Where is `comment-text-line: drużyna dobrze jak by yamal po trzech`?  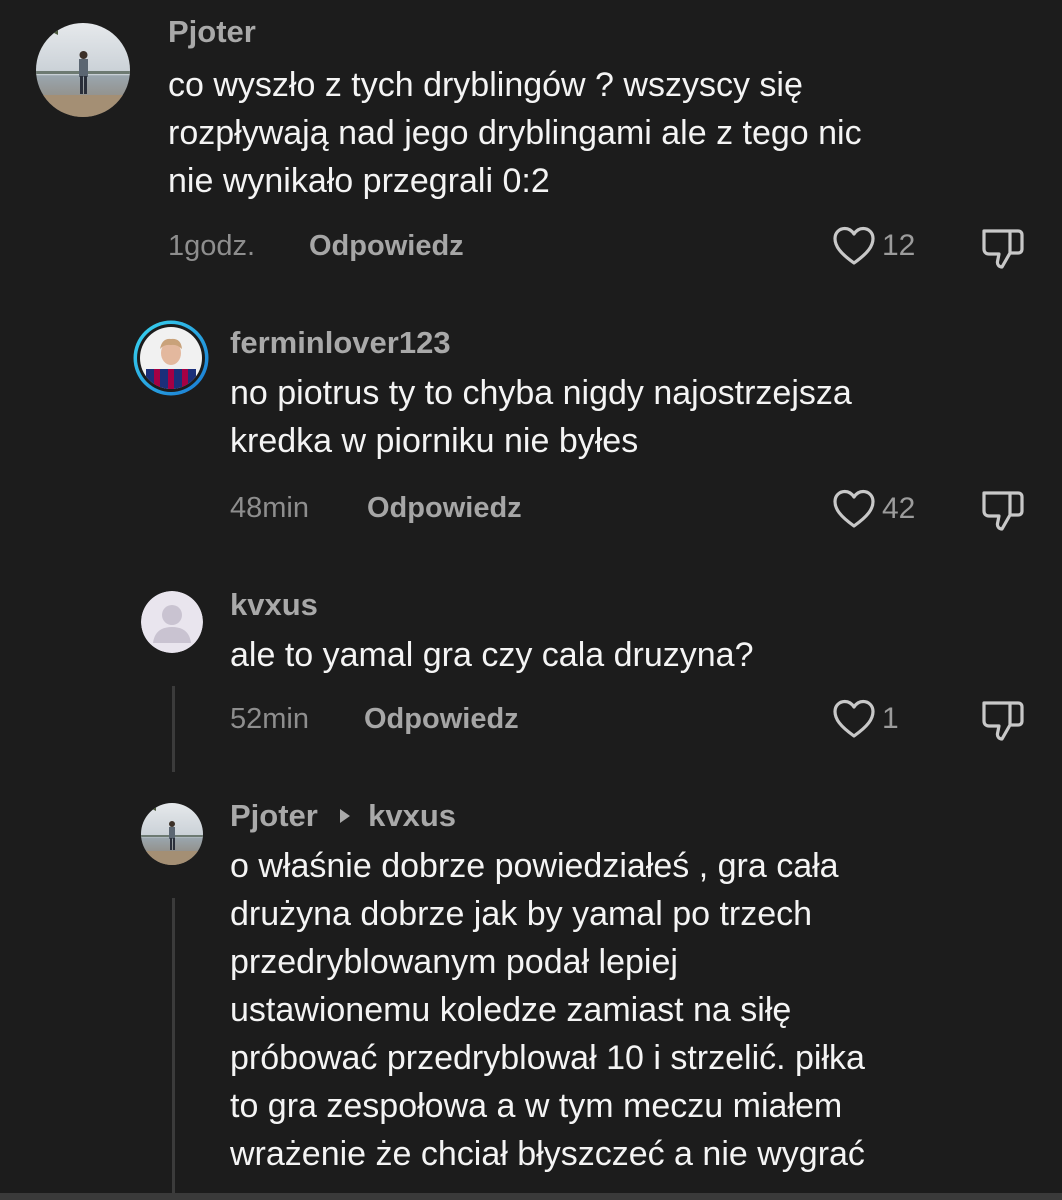
comment-text-line: drużyna dobrze jak by yamal po trzech is located at coordinates (521, 914).